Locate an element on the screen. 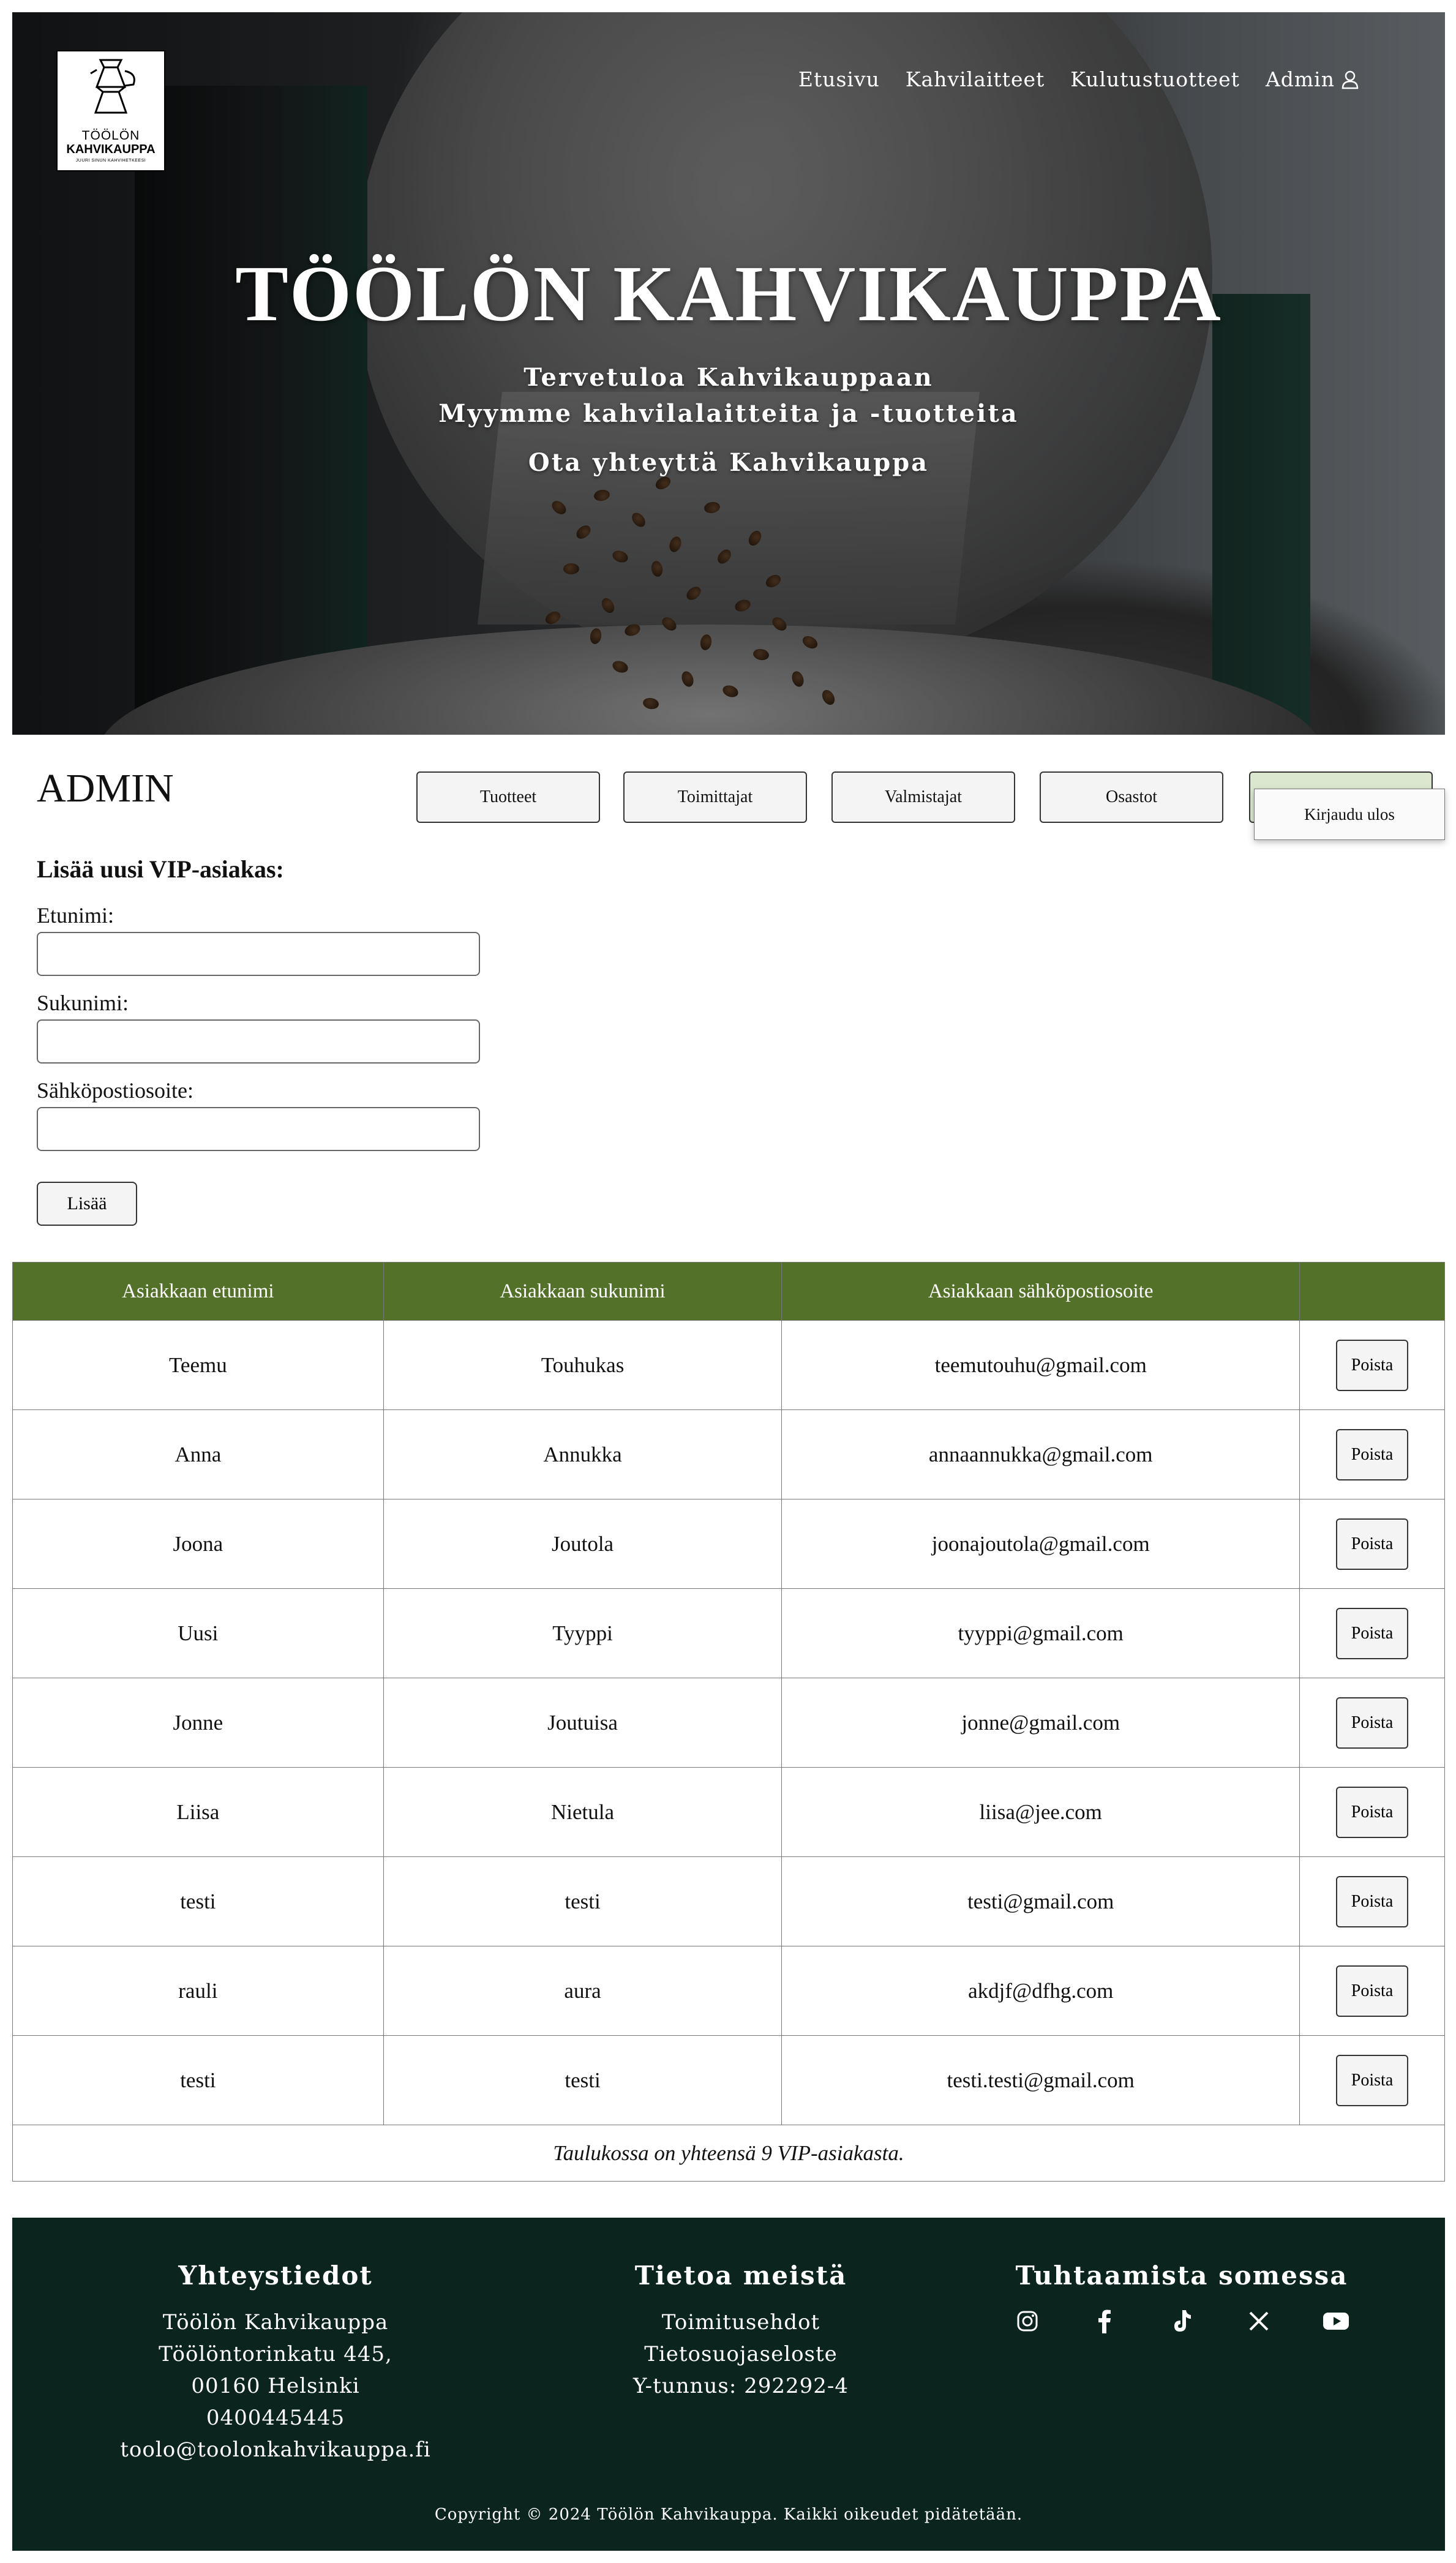 This screenshot has height=2563, width=1456. footer-terms-link: Toimitusehdot is located at coordinates (741, 2322).